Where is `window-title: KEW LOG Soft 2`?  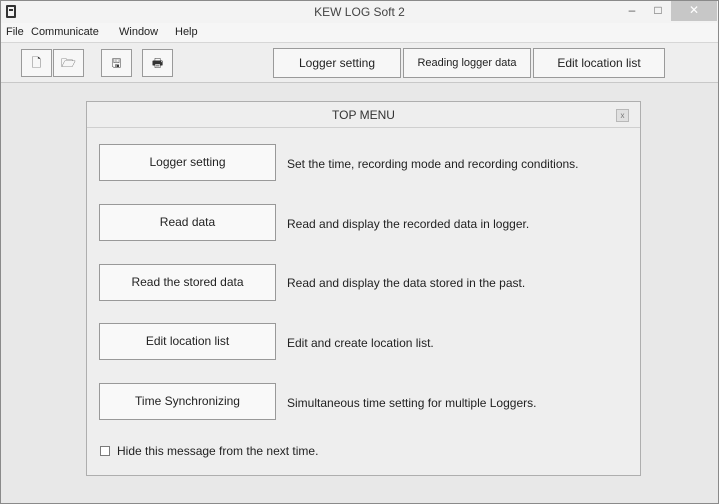
window-title: KEW LOG Soft 2 is located at coordinates (359, 12).